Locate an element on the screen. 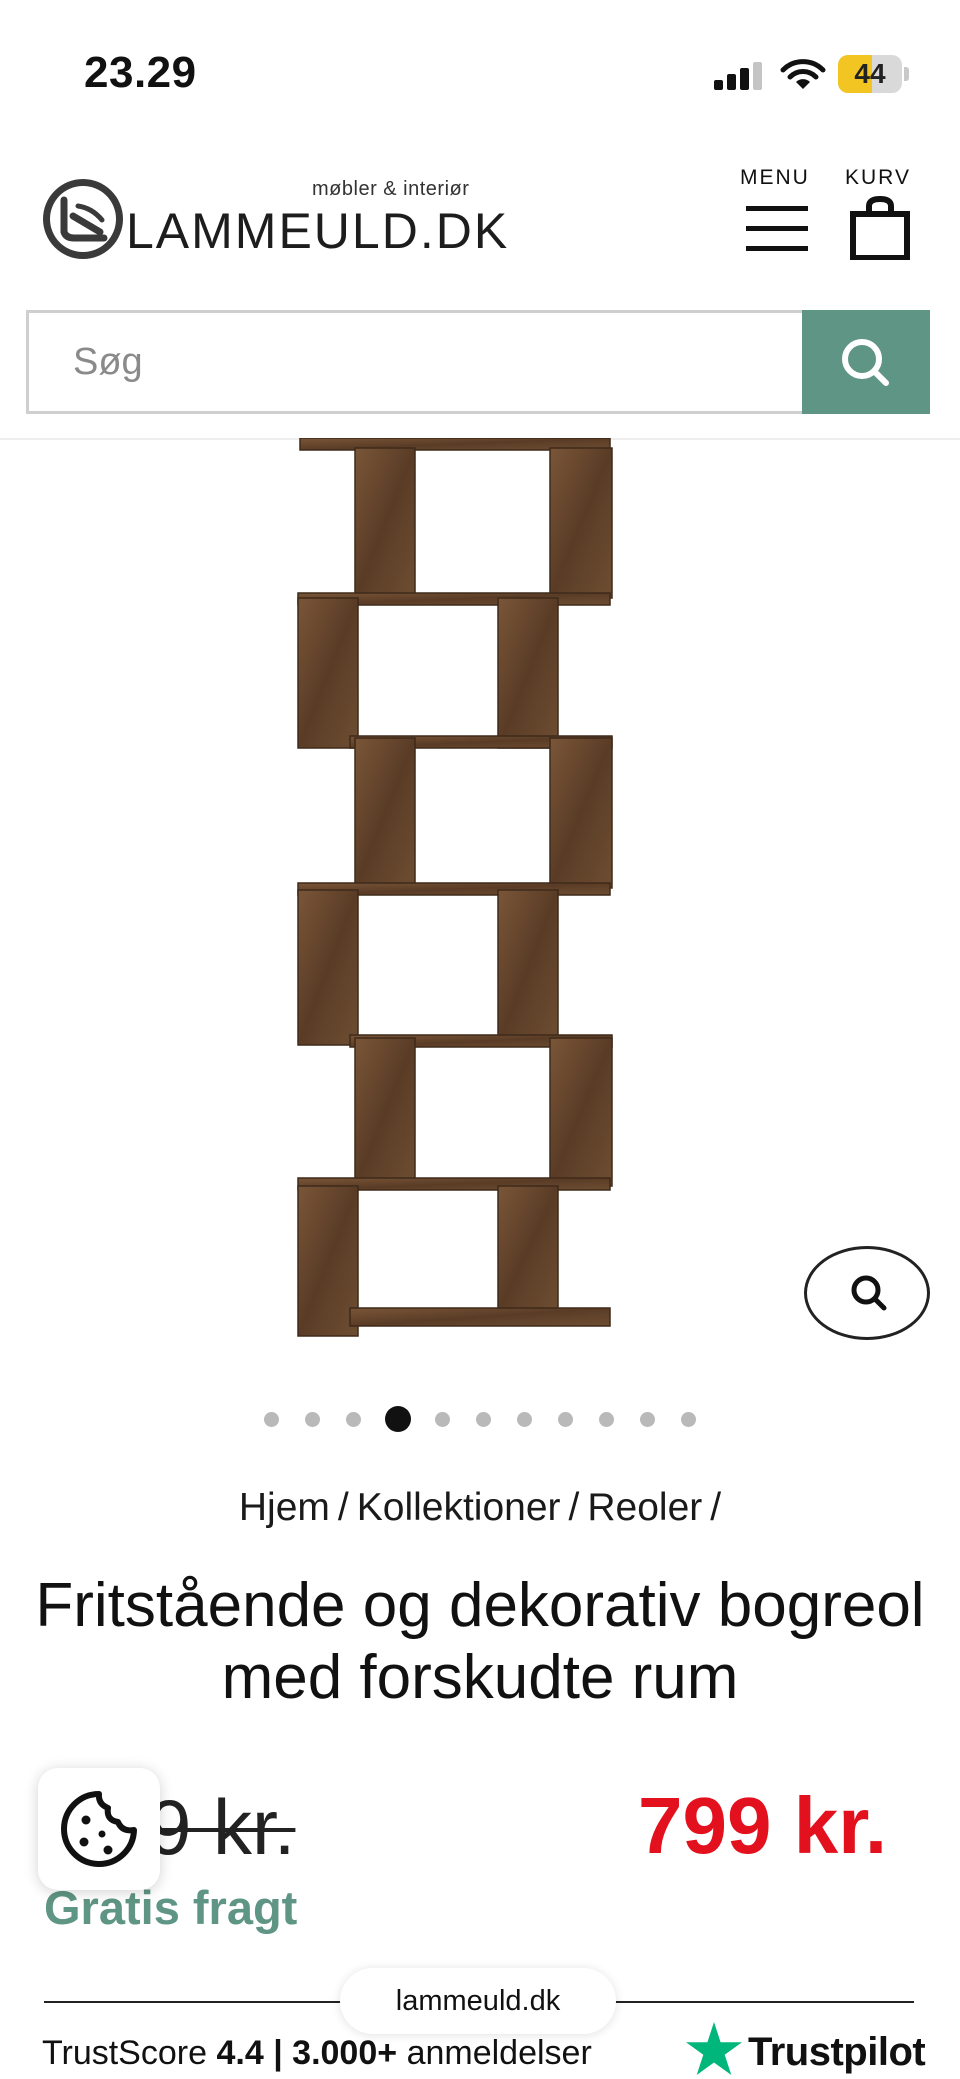 This screenshot has width=960, height=2079. sale-price: 799 kr. is located at coordinates (763, 1825).